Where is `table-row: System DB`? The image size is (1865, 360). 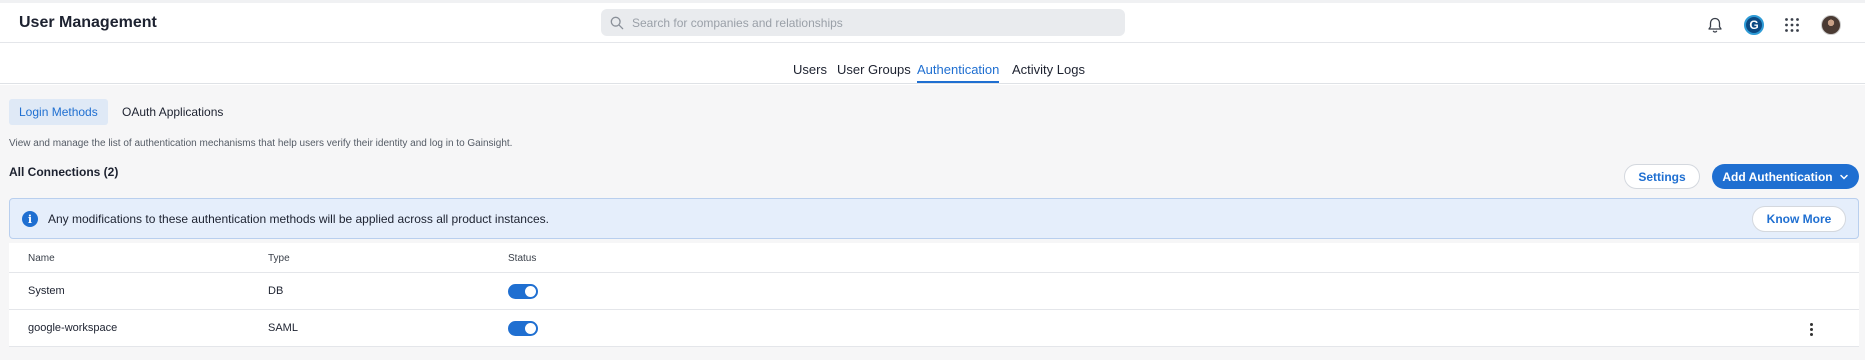
table-row: System DB is located at coordinates (934, 291).